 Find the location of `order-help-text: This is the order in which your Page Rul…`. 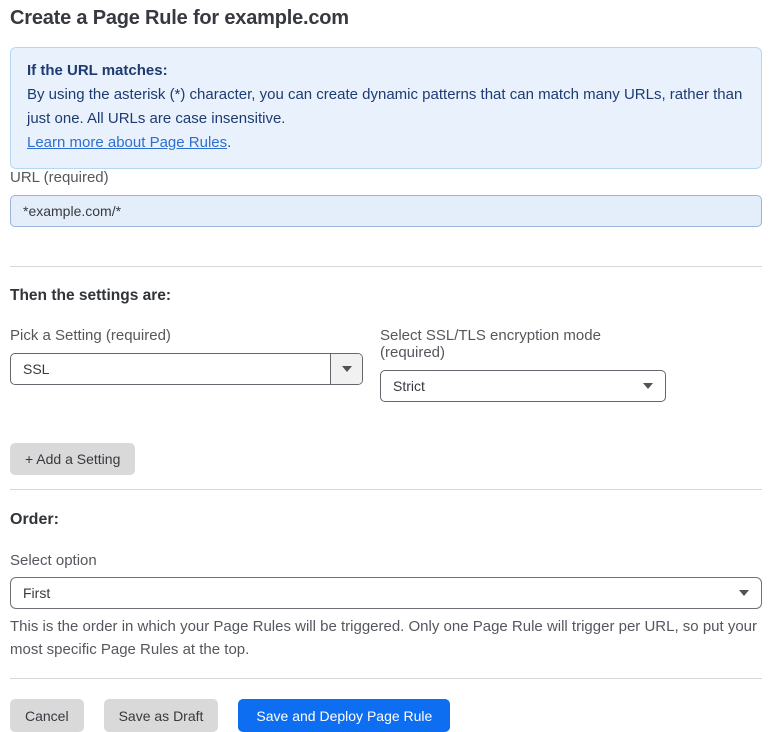

order-help-text: This is the order in which your Page Rul… is located at coordinates (384, 638).